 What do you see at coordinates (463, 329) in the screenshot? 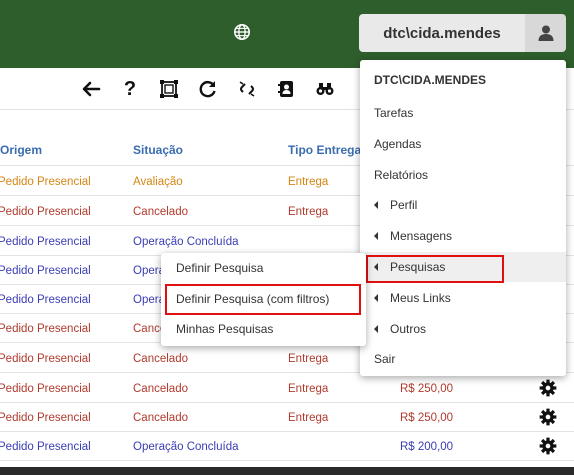
I see `menu-item-outros: Outros` at bounding box center [463, 329].